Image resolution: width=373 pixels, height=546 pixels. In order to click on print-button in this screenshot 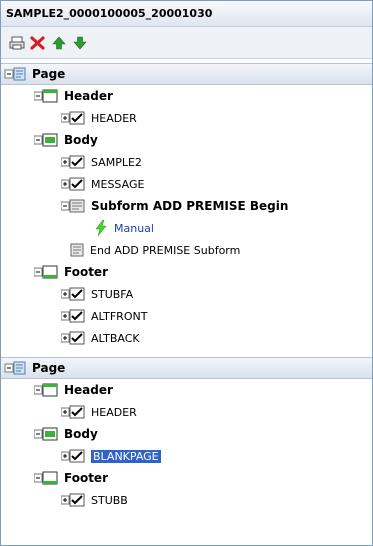, I will do `click(17, 43)`.